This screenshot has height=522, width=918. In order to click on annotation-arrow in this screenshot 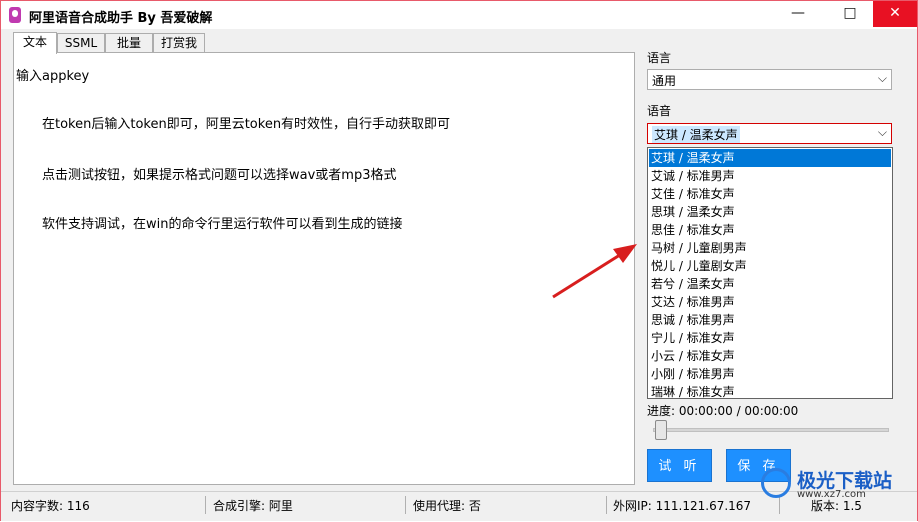, I will do `click(594, 271)`.